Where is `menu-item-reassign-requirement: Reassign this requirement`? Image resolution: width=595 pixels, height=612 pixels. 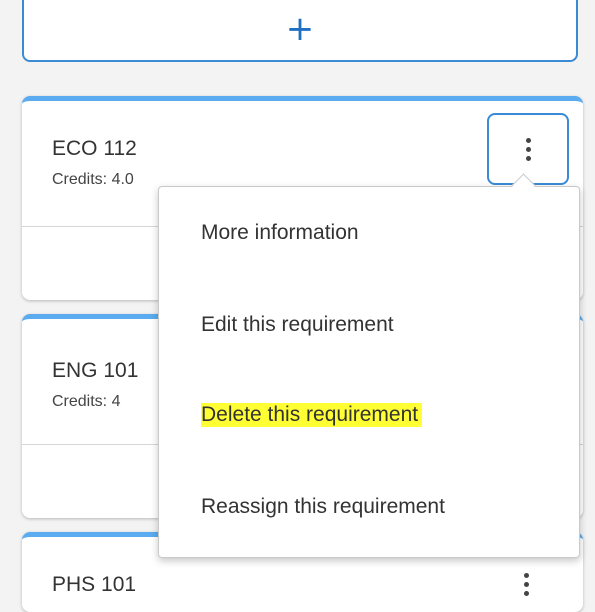 menu-item-reassign-requirement: Reassign this requirement is located at coordinates (323, 507).